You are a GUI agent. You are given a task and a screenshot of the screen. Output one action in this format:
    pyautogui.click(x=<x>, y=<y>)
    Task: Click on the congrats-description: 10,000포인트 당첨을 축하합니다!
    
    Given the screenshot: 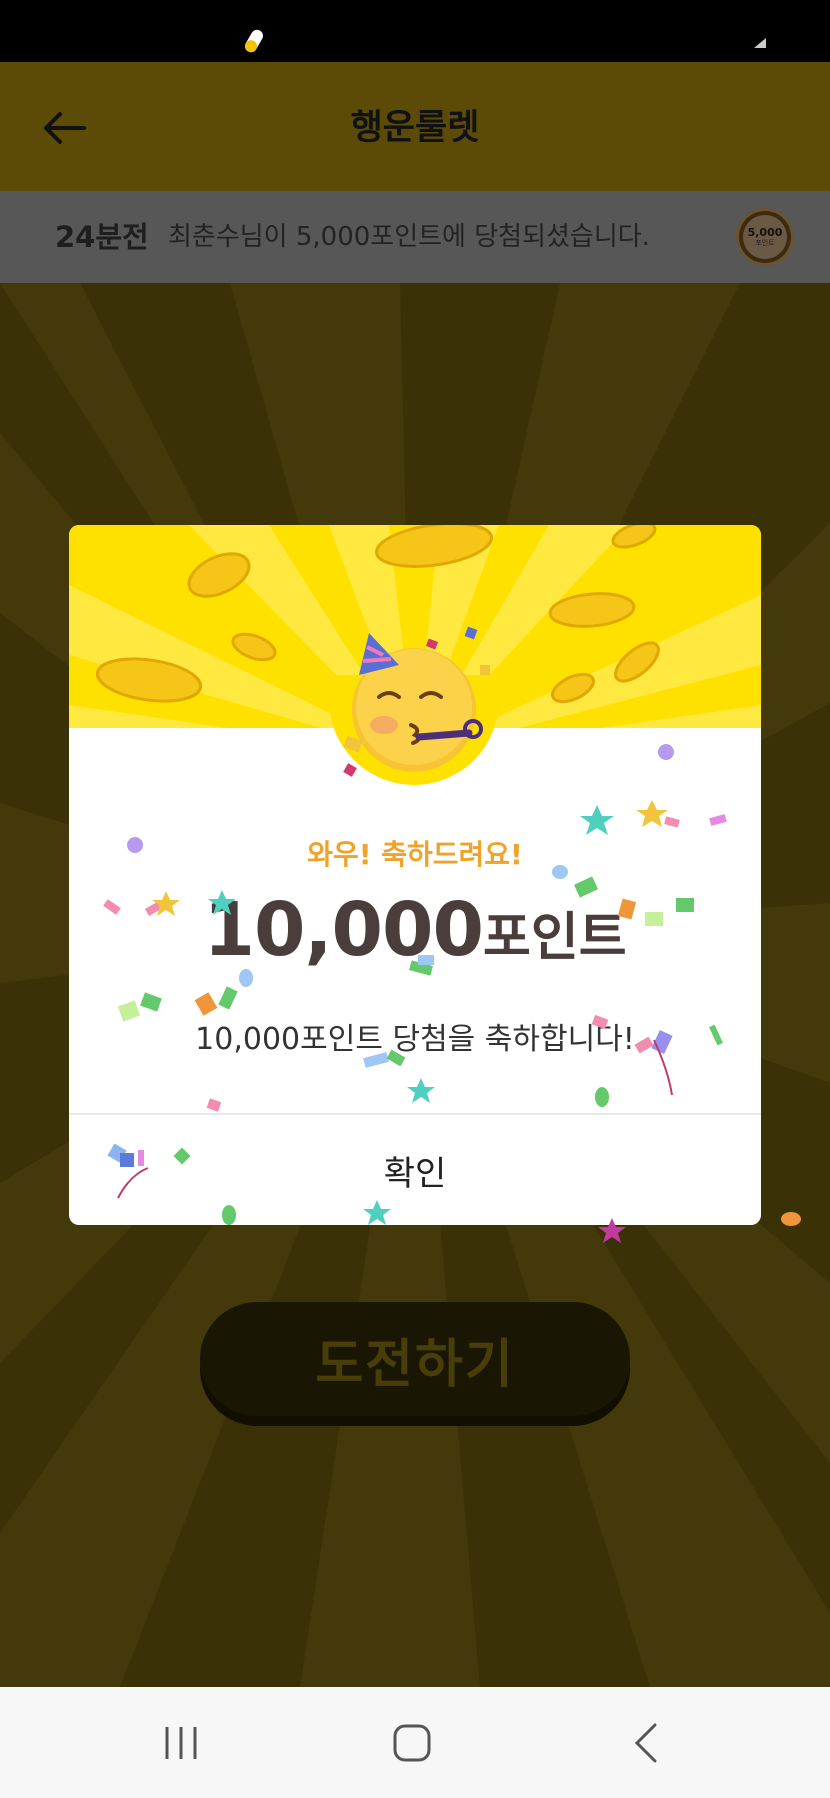 What is the action you would take?
    pyautogui.click(x=415, y=1039)
    